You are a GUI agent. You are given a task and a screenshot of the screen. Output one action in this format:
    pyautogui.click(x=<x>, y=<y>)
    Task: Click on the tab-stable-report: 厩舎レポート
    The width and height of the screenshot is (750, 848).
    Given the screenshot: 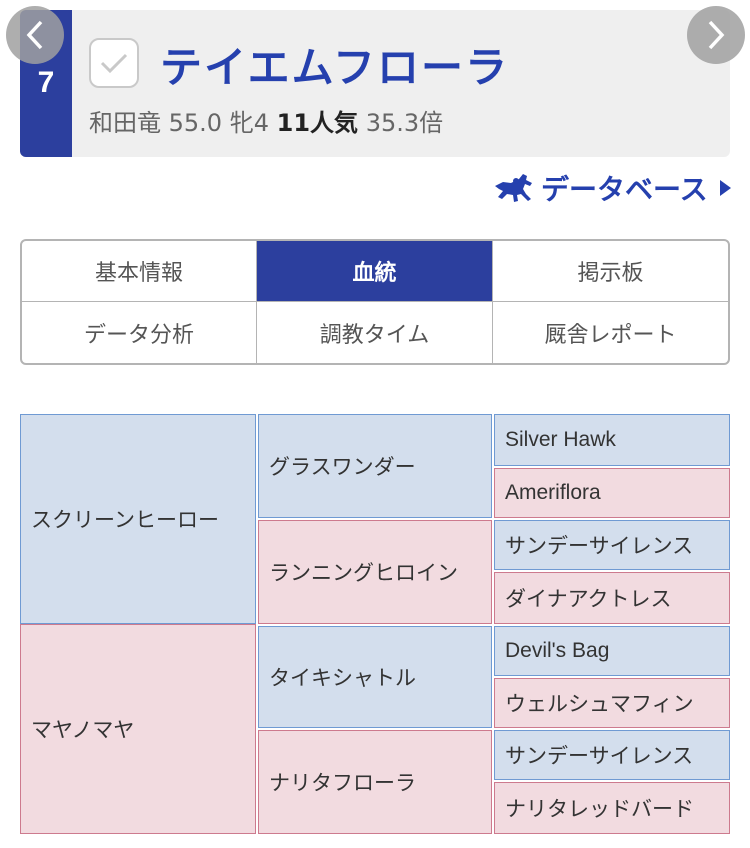 What is the action you would take?
    pyautogui.click(x=610, y=332)
    